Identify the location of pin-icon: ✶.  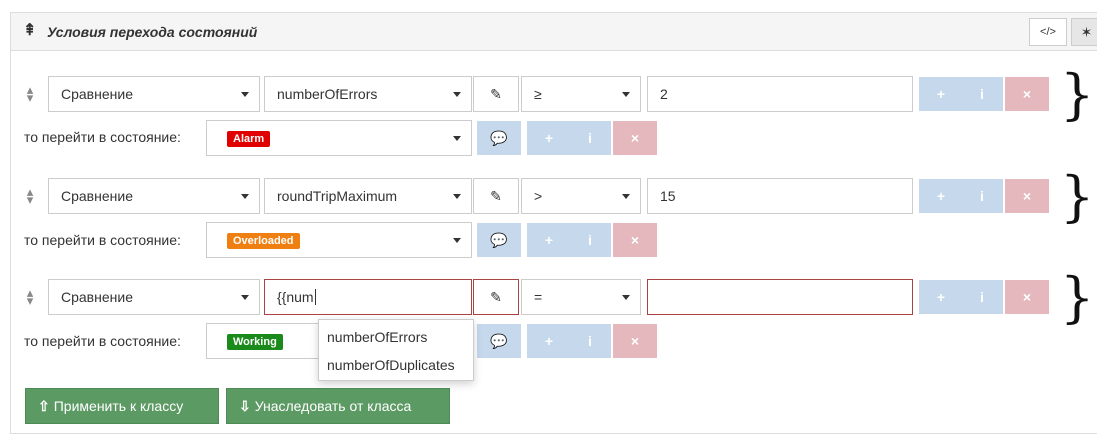
(1086, 32).